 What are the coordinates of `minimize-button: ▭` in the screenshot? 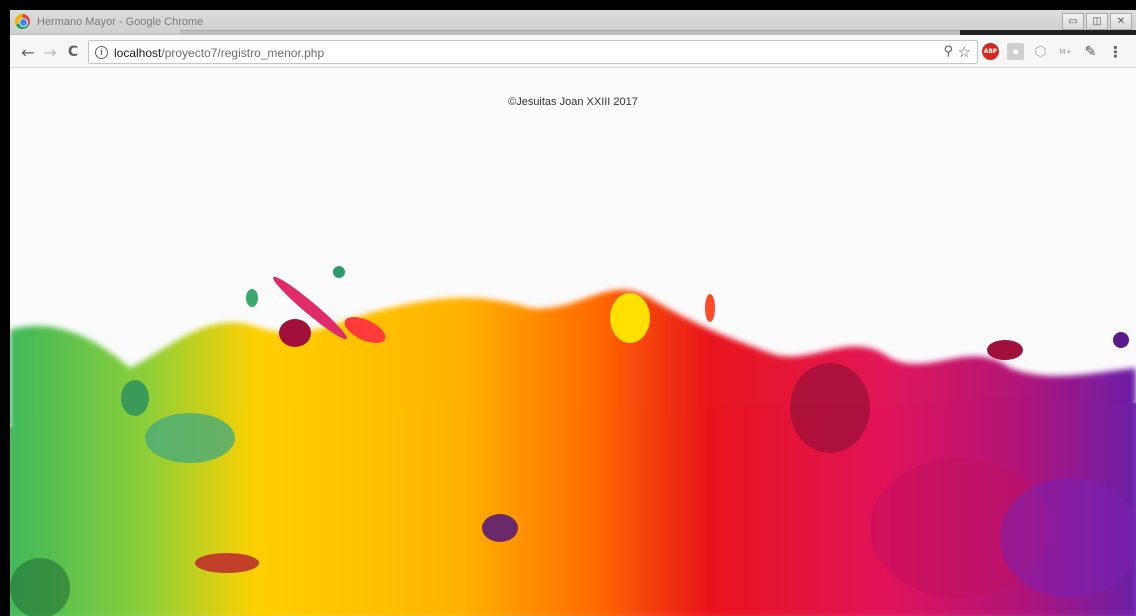 It's located at (1073, 21).